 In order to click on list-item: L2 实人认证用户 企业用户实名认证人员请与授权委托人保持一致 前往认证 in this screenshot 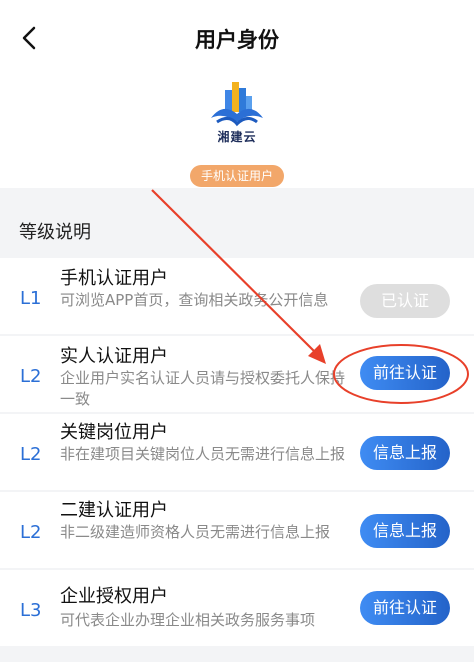, I will do `click(237, 374)`.